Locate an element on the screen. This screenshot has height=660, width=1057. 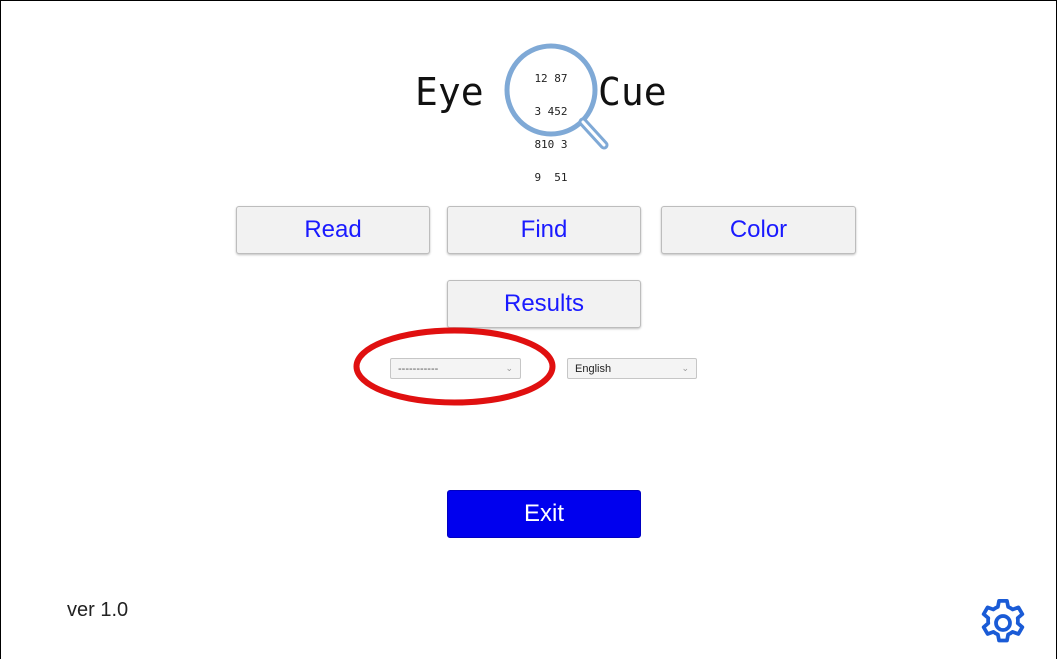
lens-digit-line: 3 452 is located at coordinates (551, 111).